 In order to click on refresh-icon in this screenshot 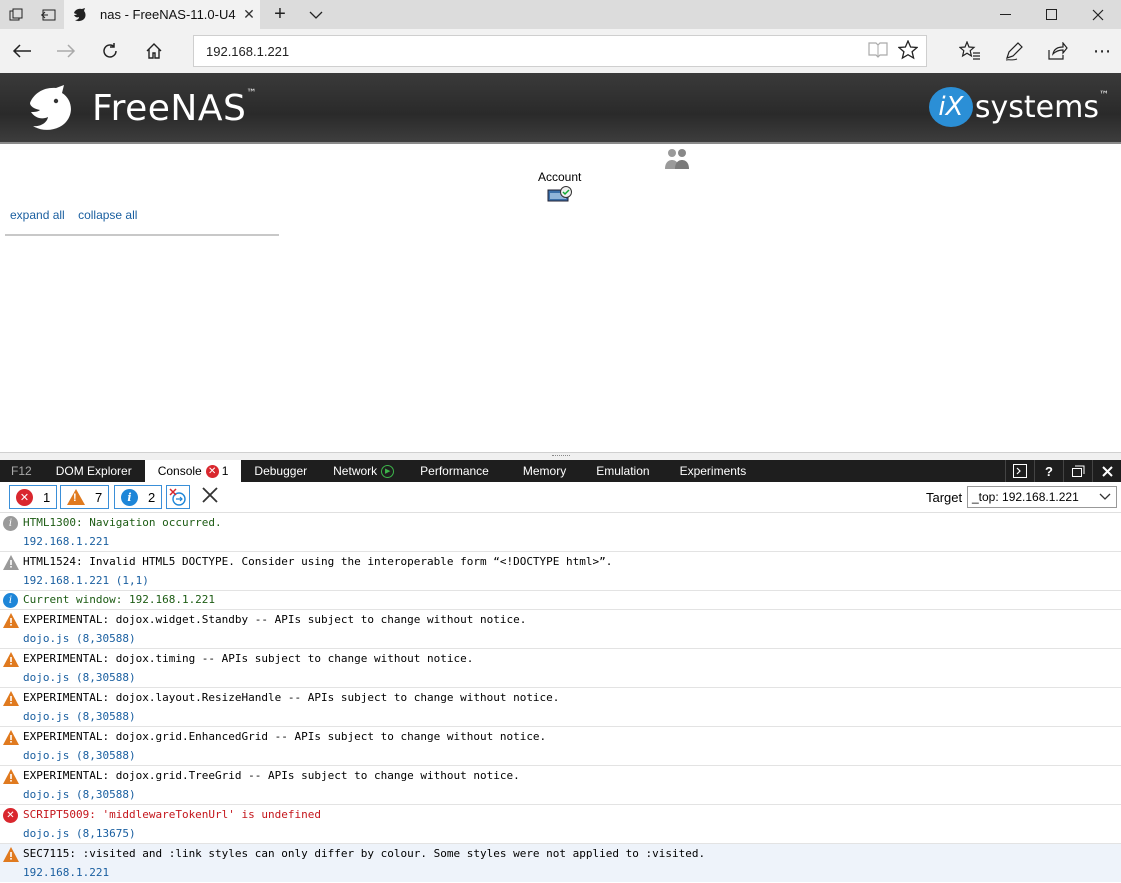, I will do `click(110, 51)`.